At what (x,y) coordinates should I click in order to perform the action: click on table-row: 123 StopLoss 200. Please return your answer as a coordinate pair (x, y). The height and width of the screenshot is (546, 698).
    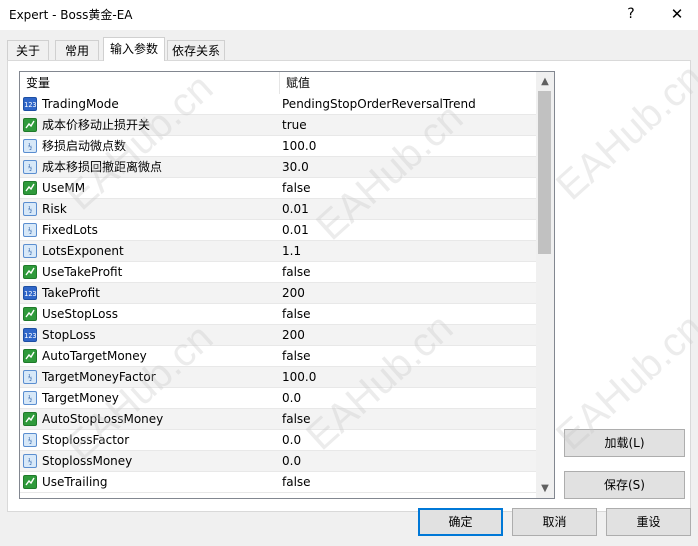
    Looking at the image, I should click on (278, 335).